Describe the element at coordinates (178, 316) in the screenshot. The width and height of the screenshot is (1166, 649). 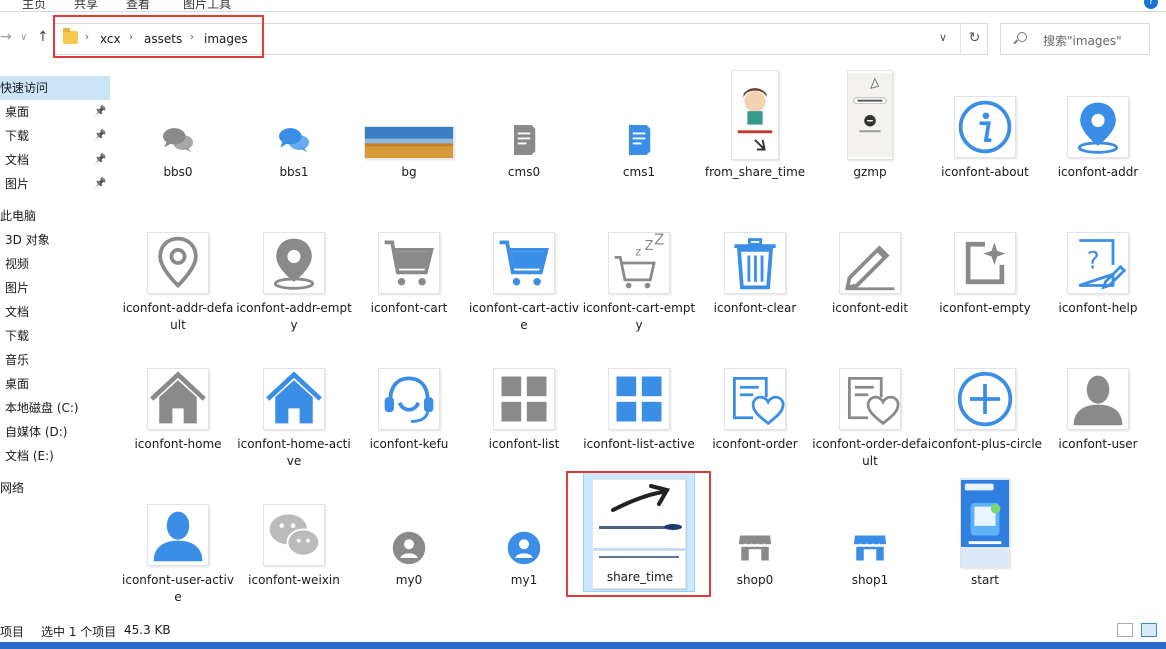
I see `file-name: iconfont-addr-default` at that location.